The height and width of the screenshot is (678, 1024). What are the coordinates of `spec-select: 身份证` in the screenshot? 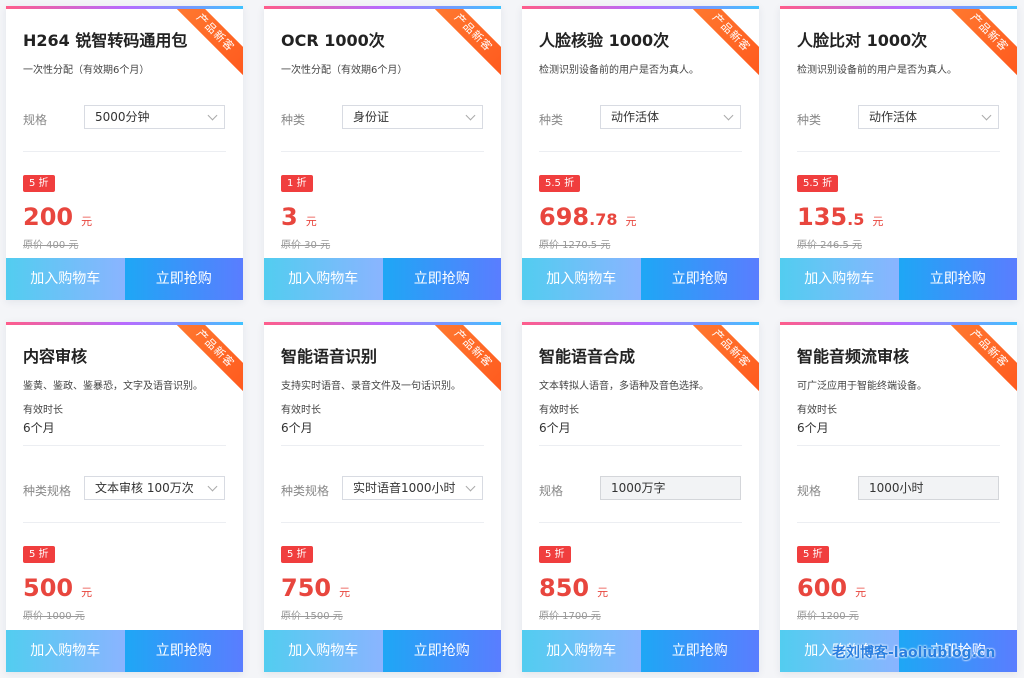 It's located at (412, 117).